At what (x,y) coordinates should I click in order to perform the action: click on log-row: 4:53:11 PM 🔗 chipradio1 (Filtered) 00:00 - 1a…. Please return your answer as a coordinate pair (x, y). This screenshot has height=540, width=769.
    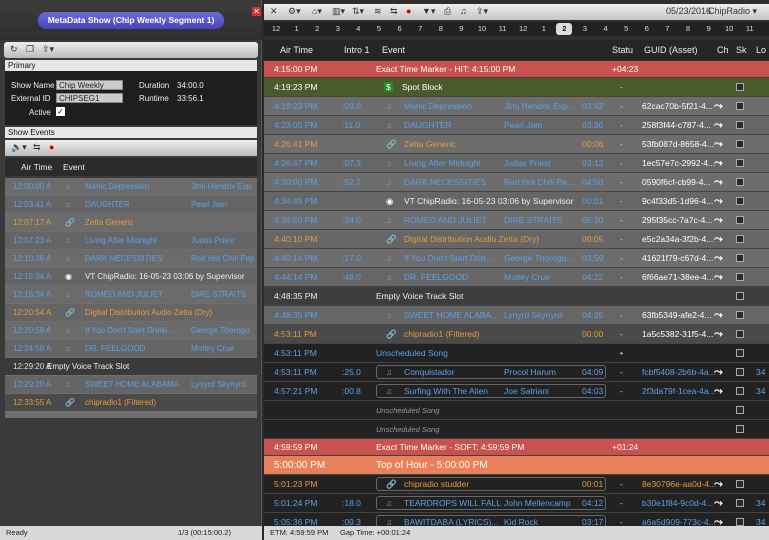
    Looking at the image, I should click on (516, 334).